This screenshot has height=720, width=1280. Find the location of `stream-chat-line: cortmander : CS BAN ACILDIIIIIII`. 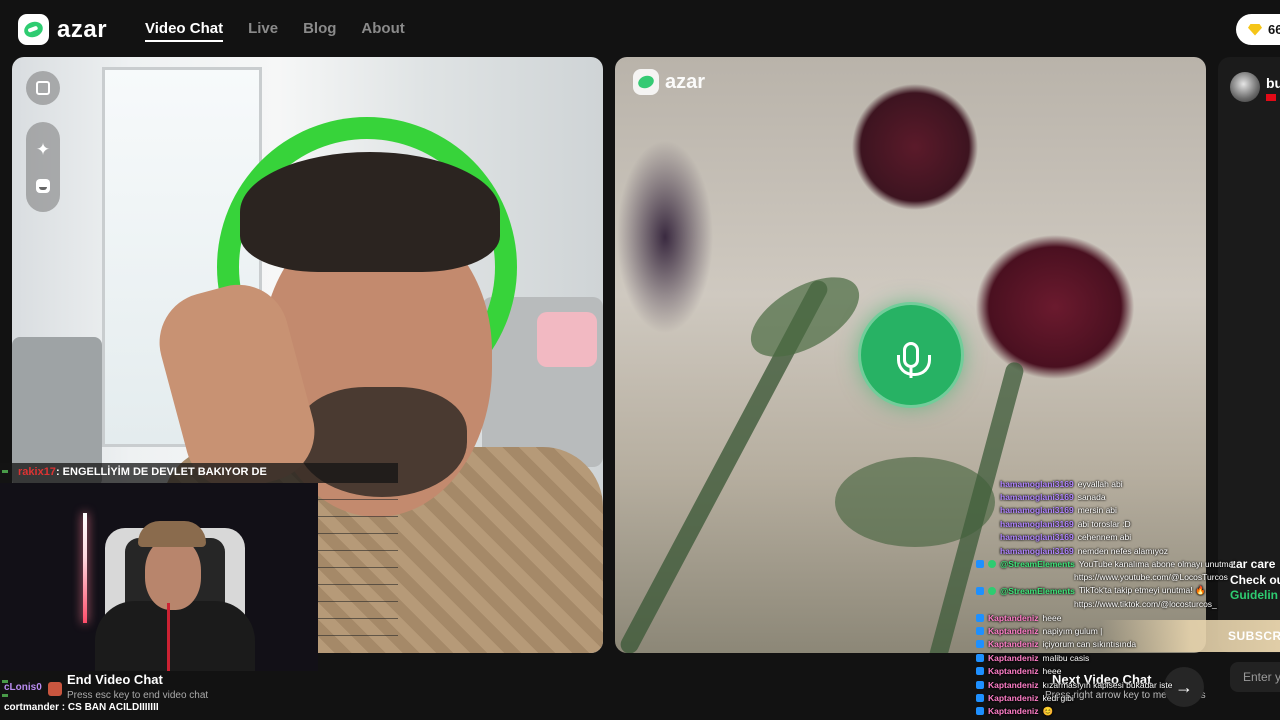

stream-chat-line: cortmander : CS BAN ACILDIIIIIII is located at coordinates (81, 707).